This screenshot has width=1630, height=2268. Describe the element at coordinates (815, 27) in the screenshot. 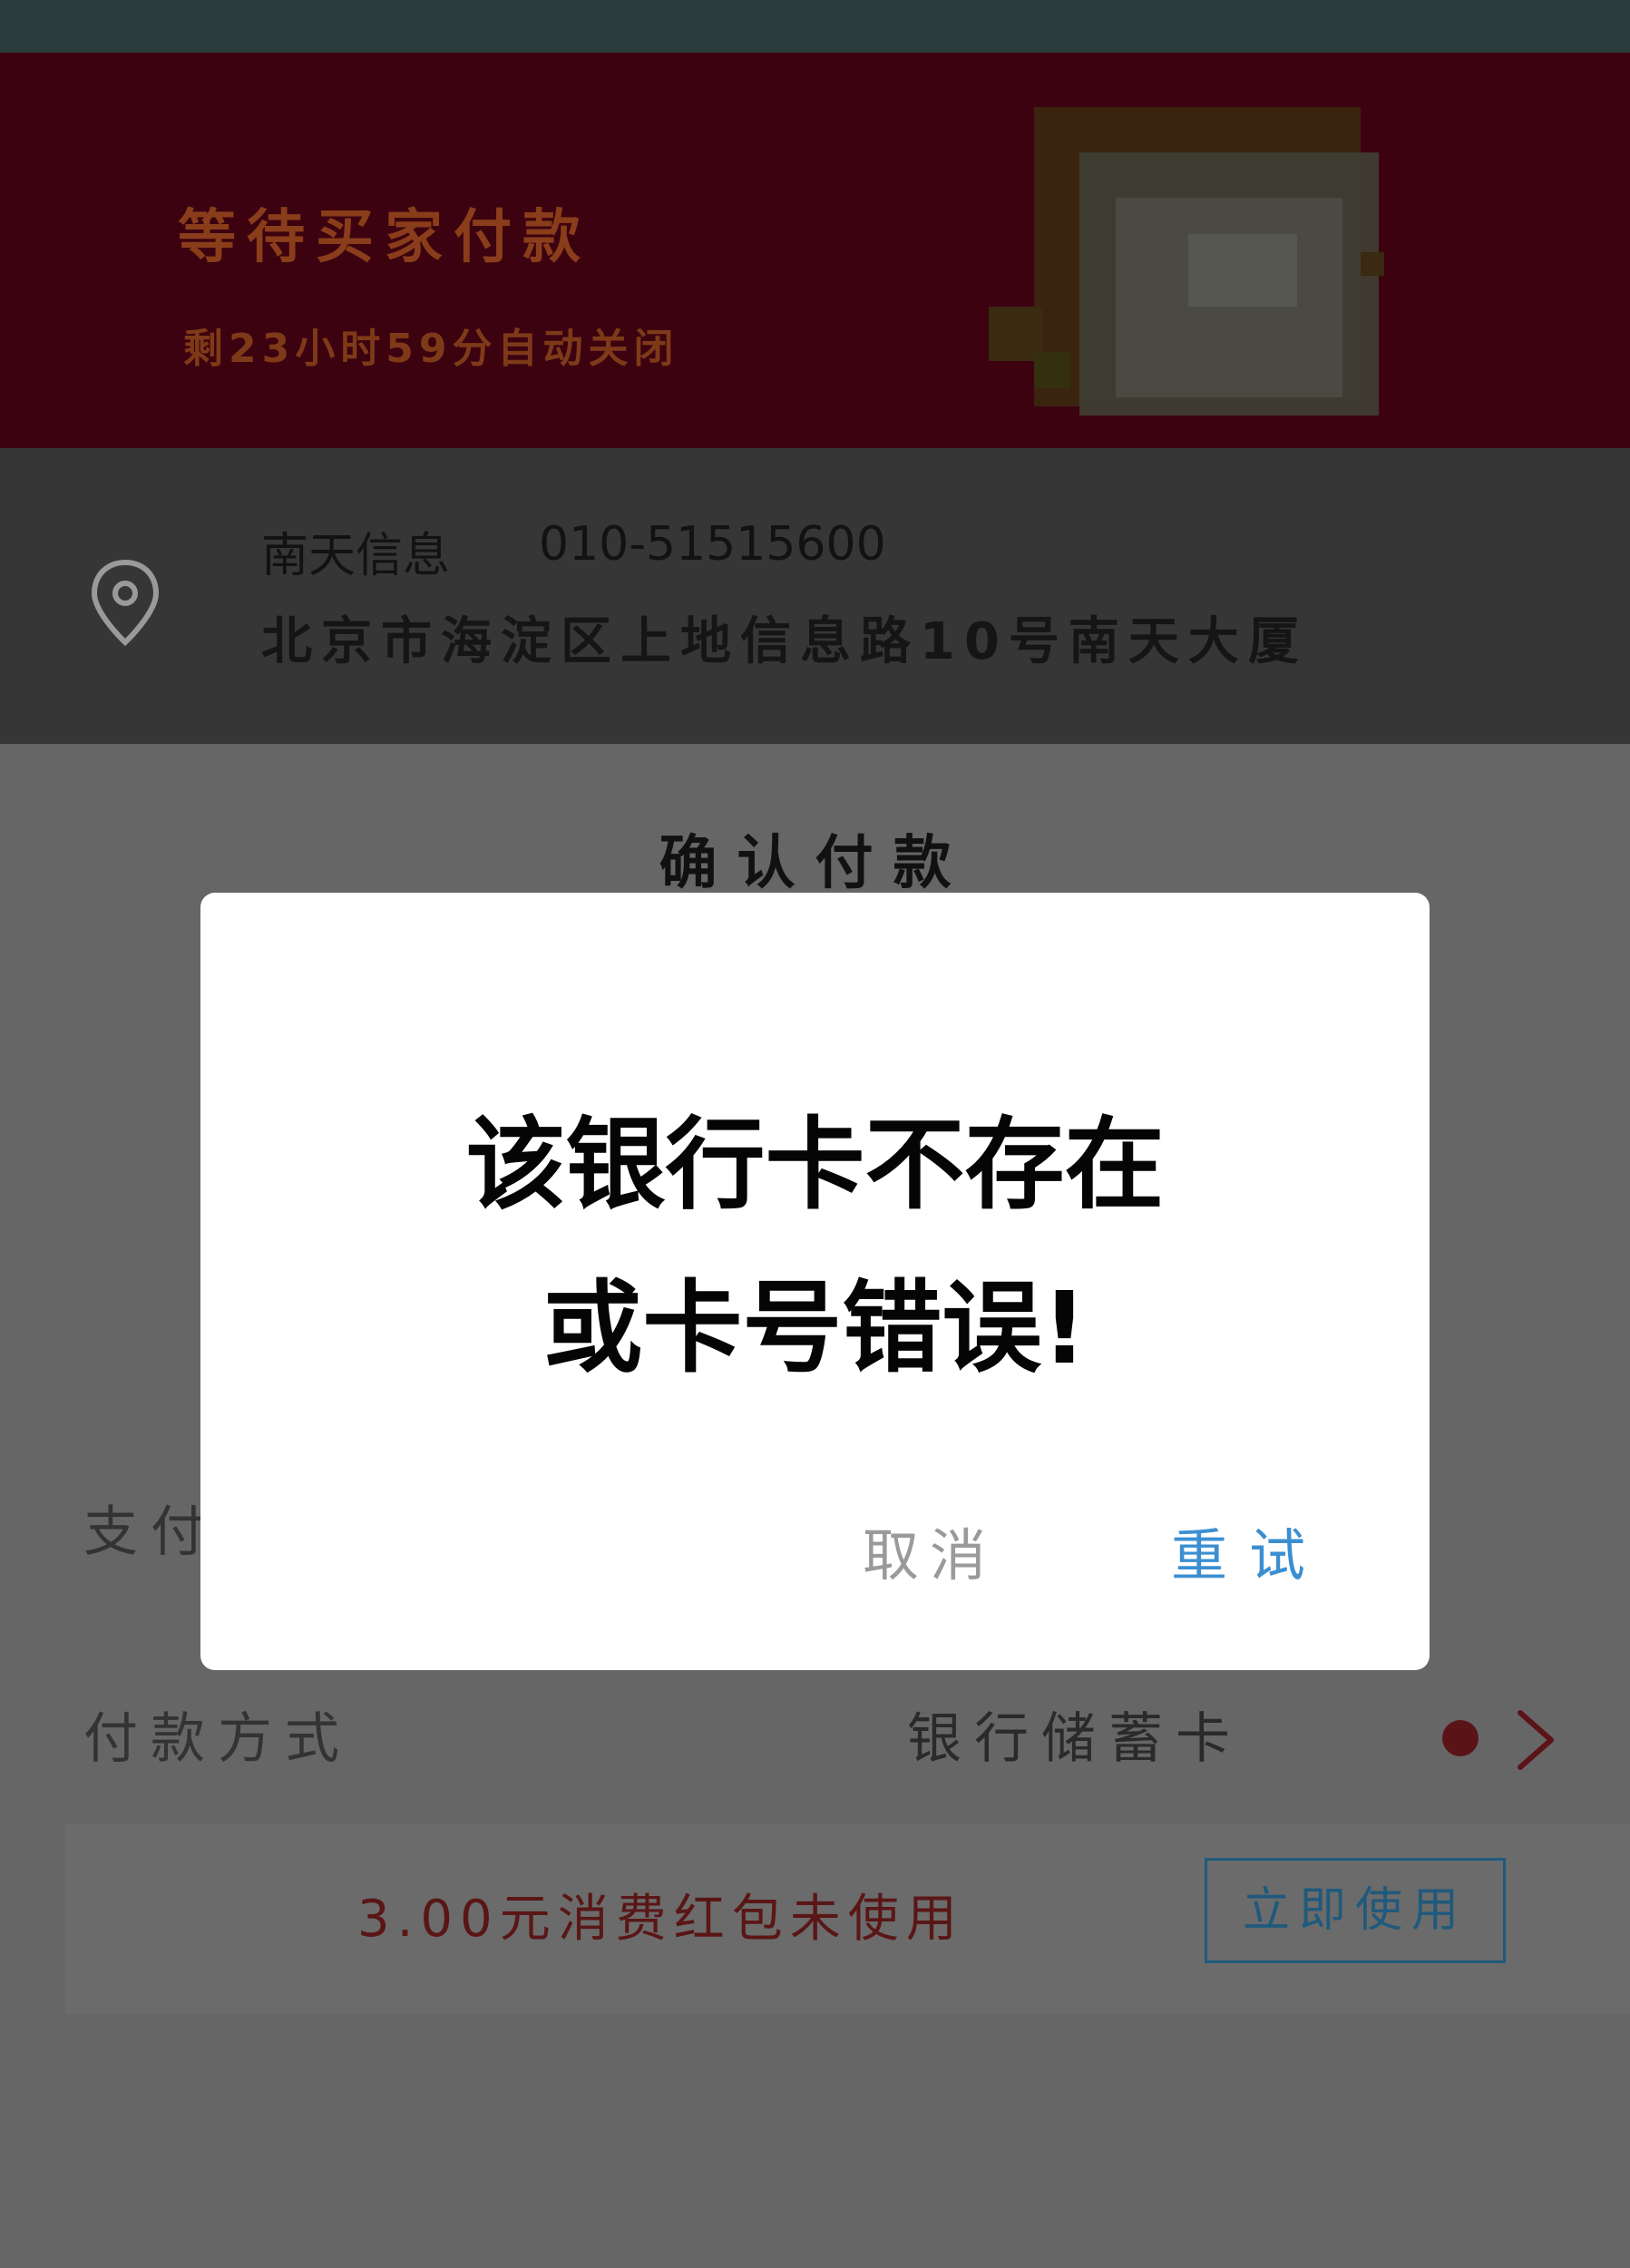

I see `status-bar` at that location.